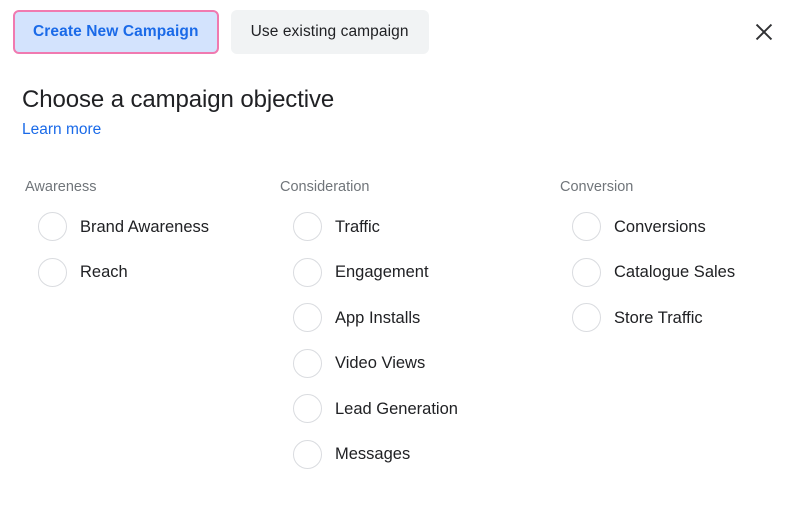  I want to click on tab-create-new-campaign: Create New Campaign, so click(116, 32).